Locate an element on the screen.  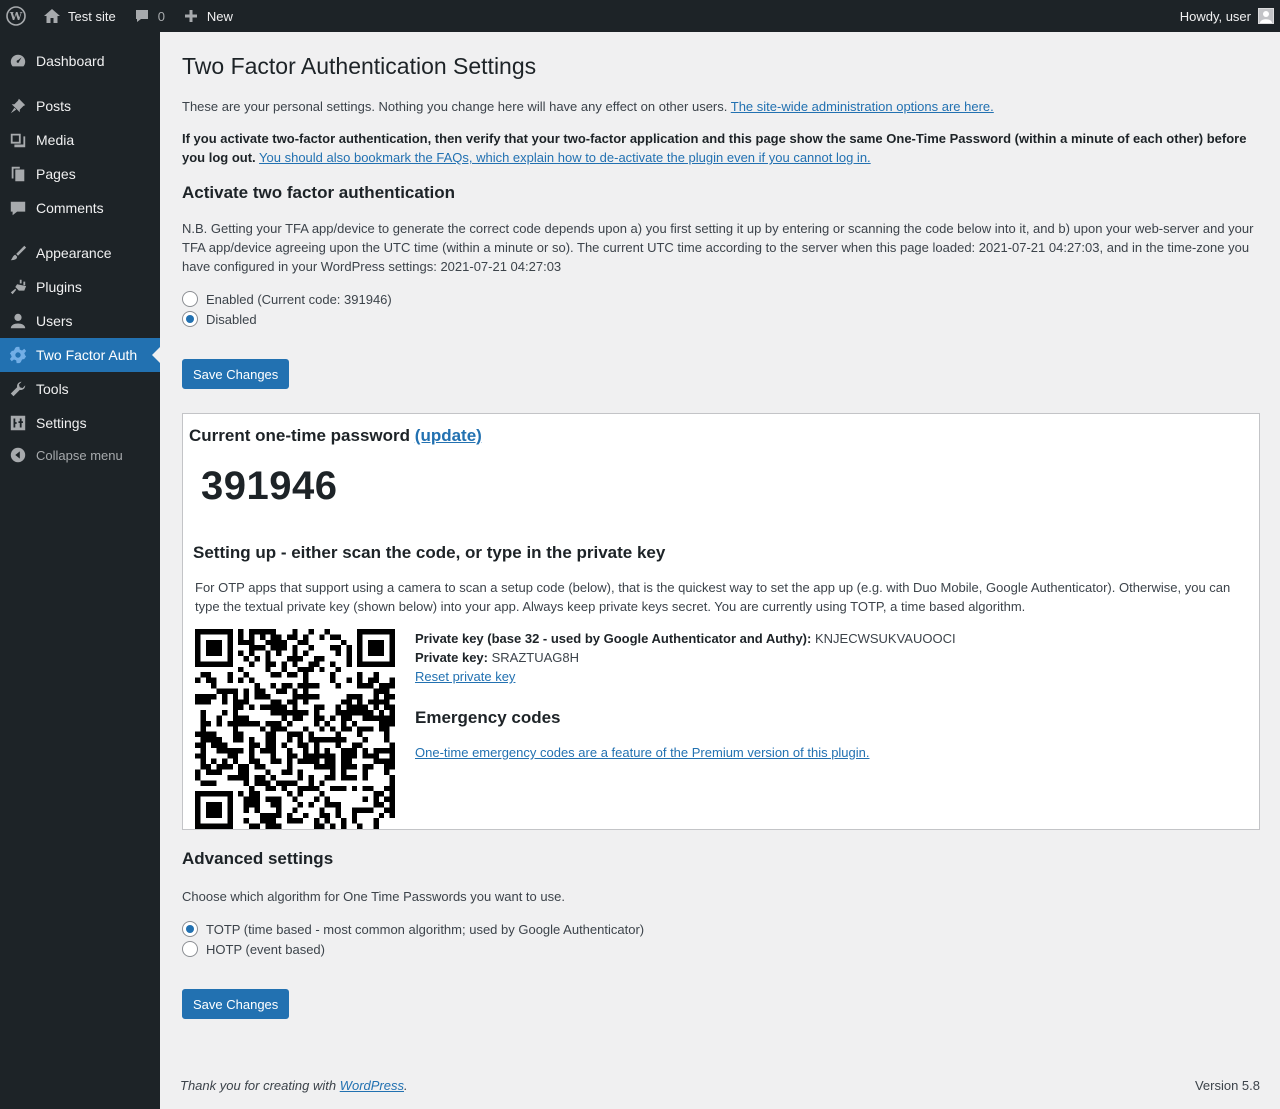
emergency-codes-heading: Emergency codes is located at coordinates (488, 717).